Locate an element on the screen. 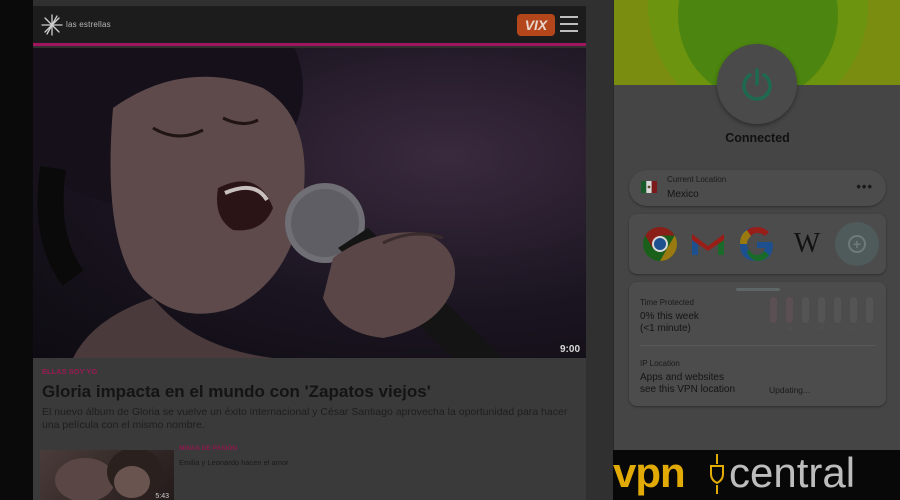 This screenshot has width=900, height=500. connection-status: Connected is located at coordinates (757, 138).